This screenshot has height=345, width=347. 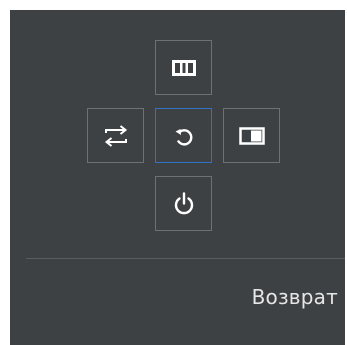 I want to click on pip-key, so click(x=251, y=135).